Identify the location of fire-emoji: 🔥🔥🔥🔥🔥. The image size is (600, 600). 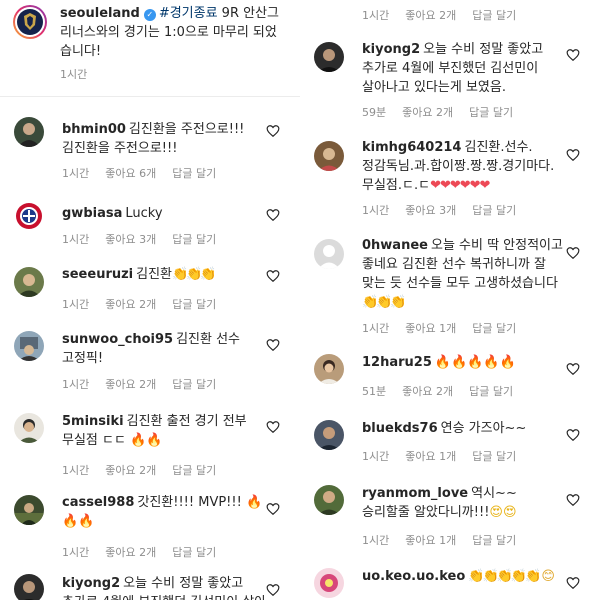
(475, 362).